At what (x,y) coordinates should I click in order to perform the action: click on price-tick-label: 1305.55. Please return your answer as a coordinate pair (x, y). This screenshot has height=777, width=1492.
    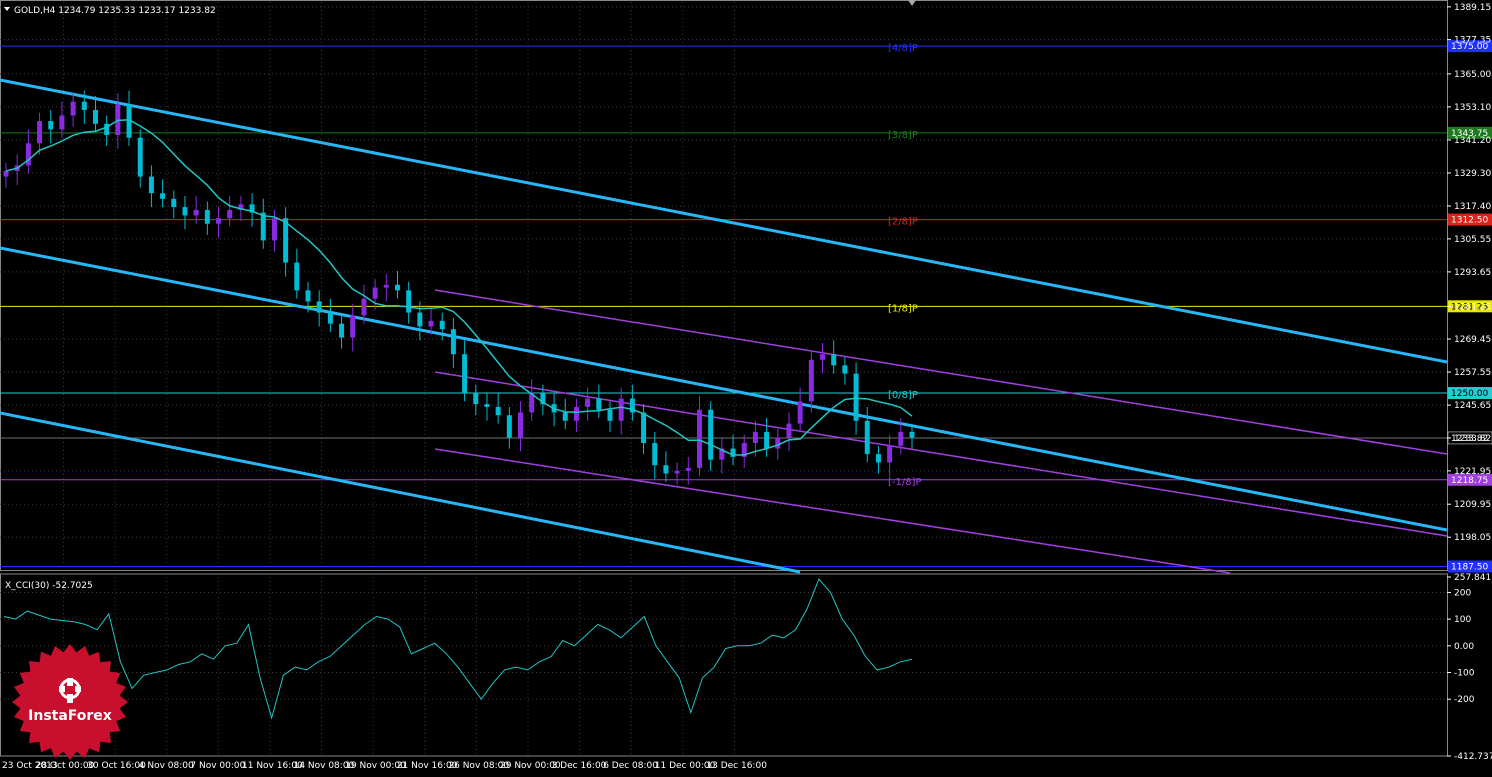
    Looking at the image, I should click on (1472, 240).